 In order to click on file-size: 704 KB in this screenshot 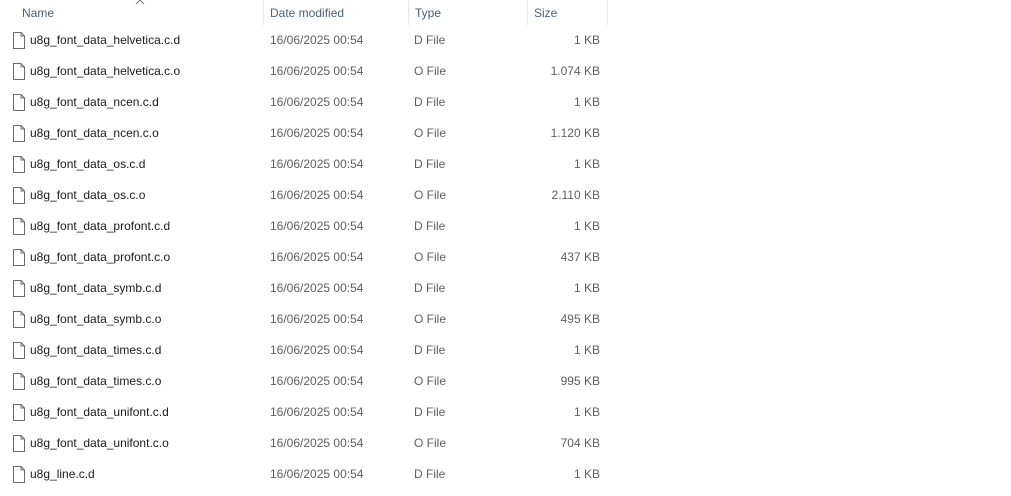, I will do `click(580, 443)`.